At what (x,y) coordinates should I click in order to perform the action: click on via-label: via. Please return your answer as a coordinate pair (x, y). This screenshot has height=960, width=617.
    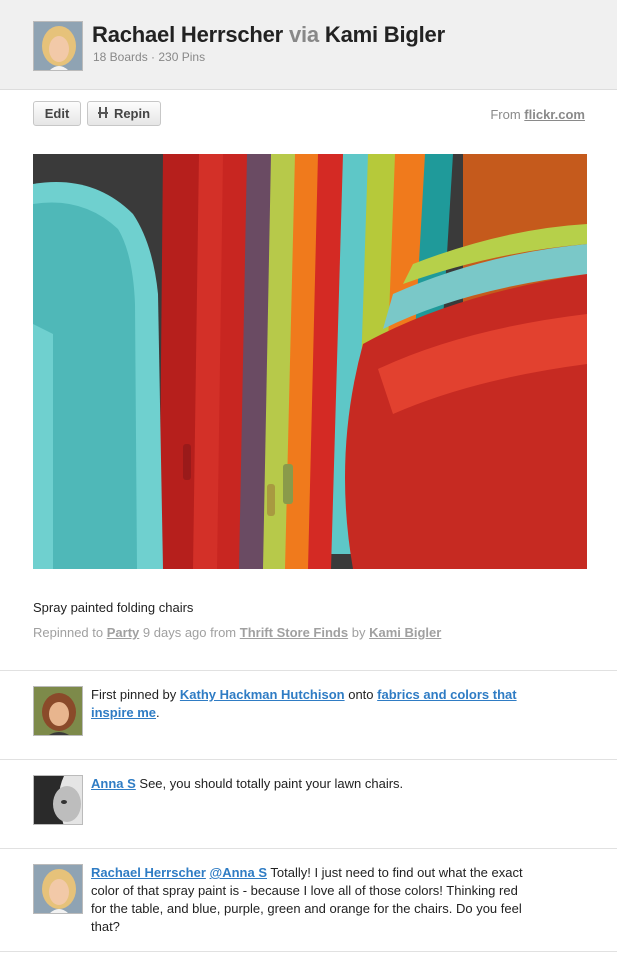
    Looking at the image, I should click on (303, 34).